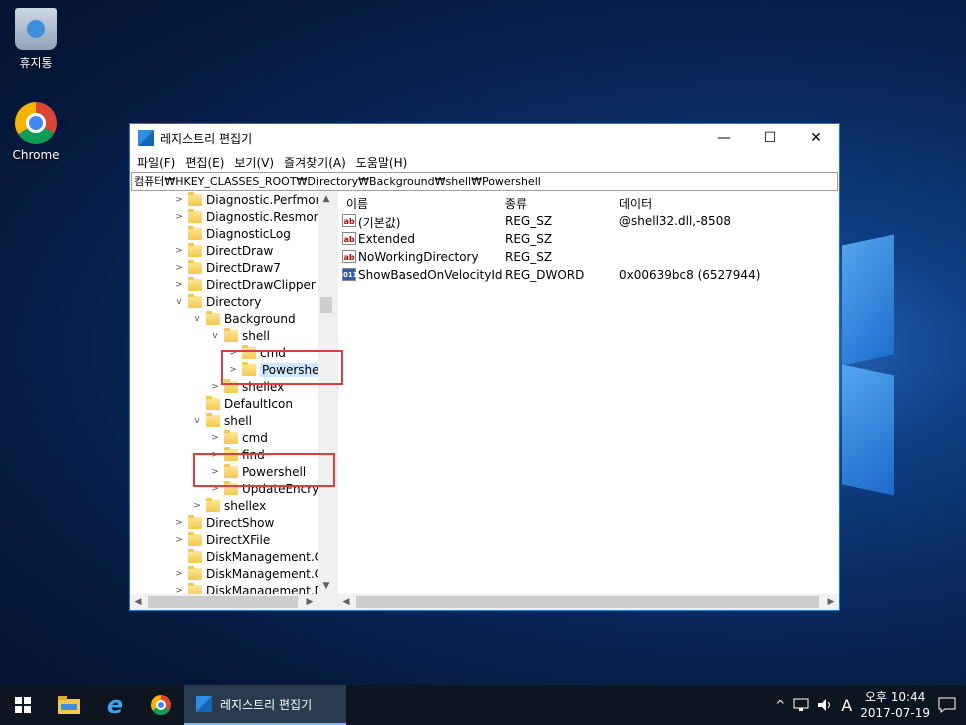 The width and height of the screenshot is (966, 725). I want to click on tree-item-label: cmd, so click(255, 437).